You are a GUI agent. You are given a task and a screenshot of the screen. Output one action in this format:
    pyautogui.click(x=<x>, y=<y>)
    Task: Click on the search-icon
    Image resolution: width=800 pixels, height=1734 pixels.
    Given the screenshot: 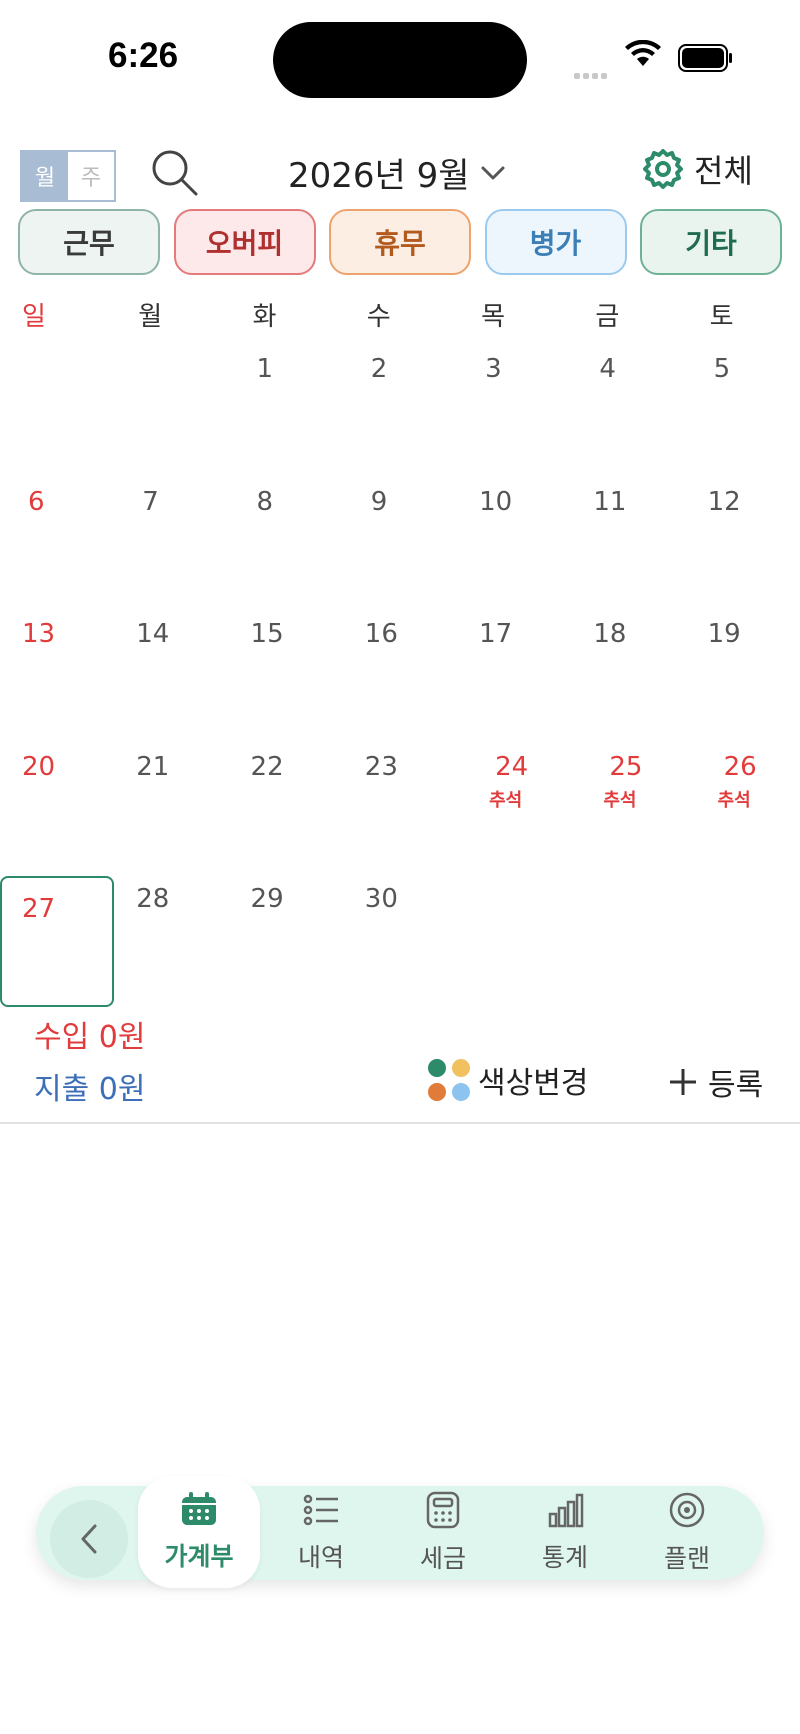 What is the action you would take?
    pyautogui.click(x=175, y=173)
    